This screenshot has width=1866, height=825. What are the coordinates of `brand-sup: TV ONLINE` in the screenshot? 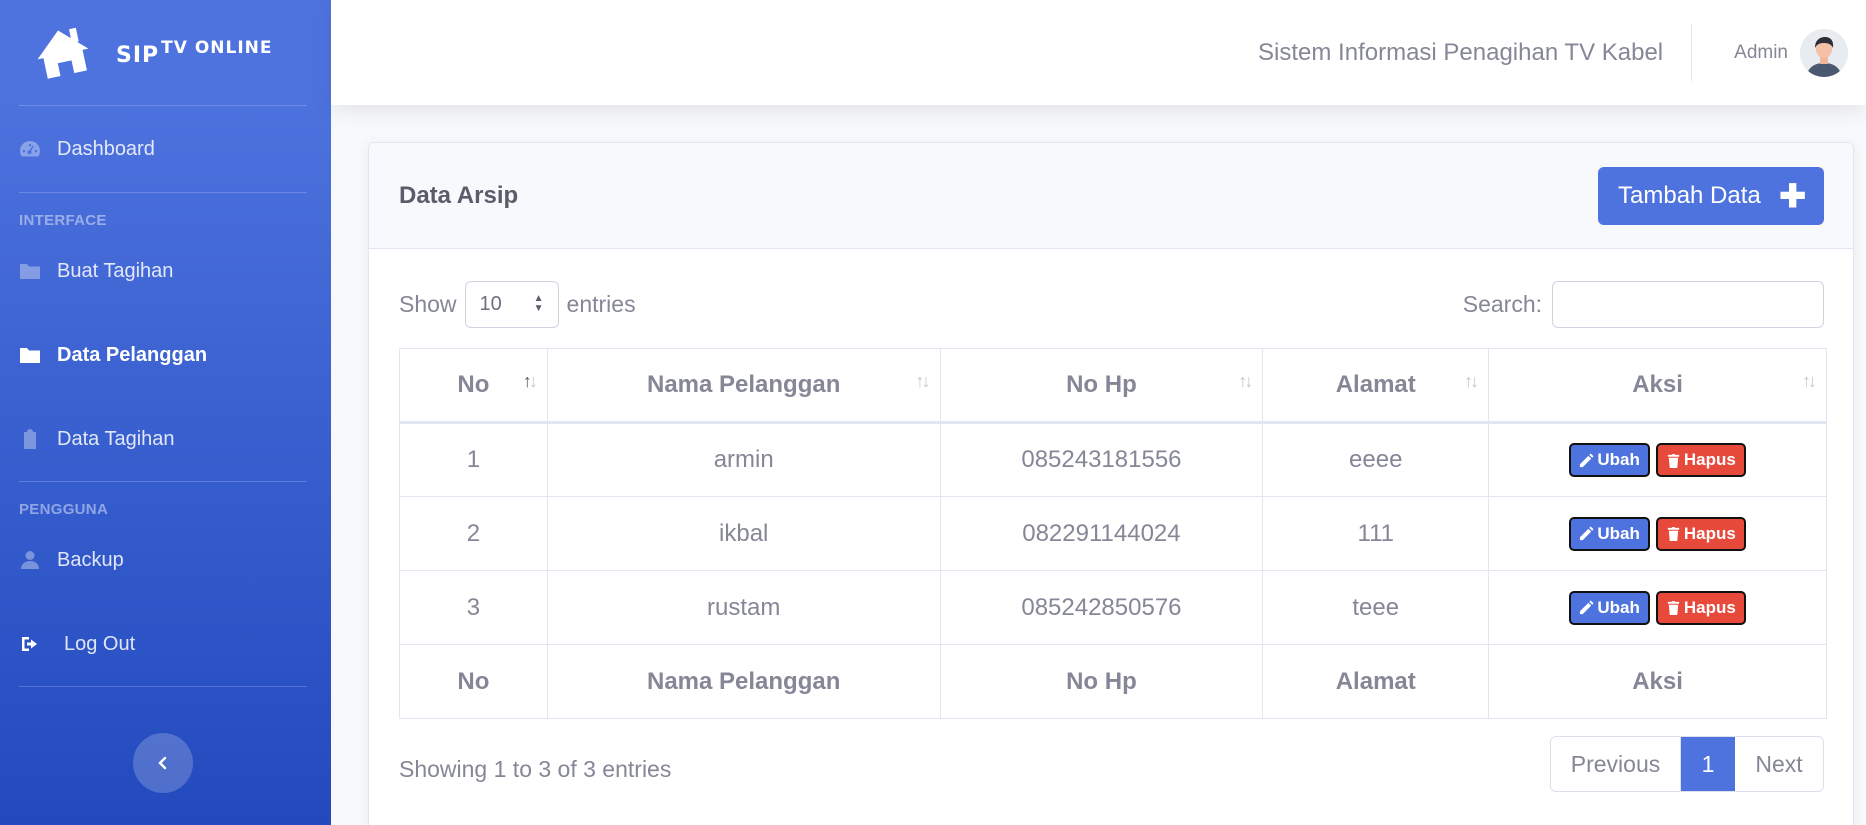 It's located at (217, 47).